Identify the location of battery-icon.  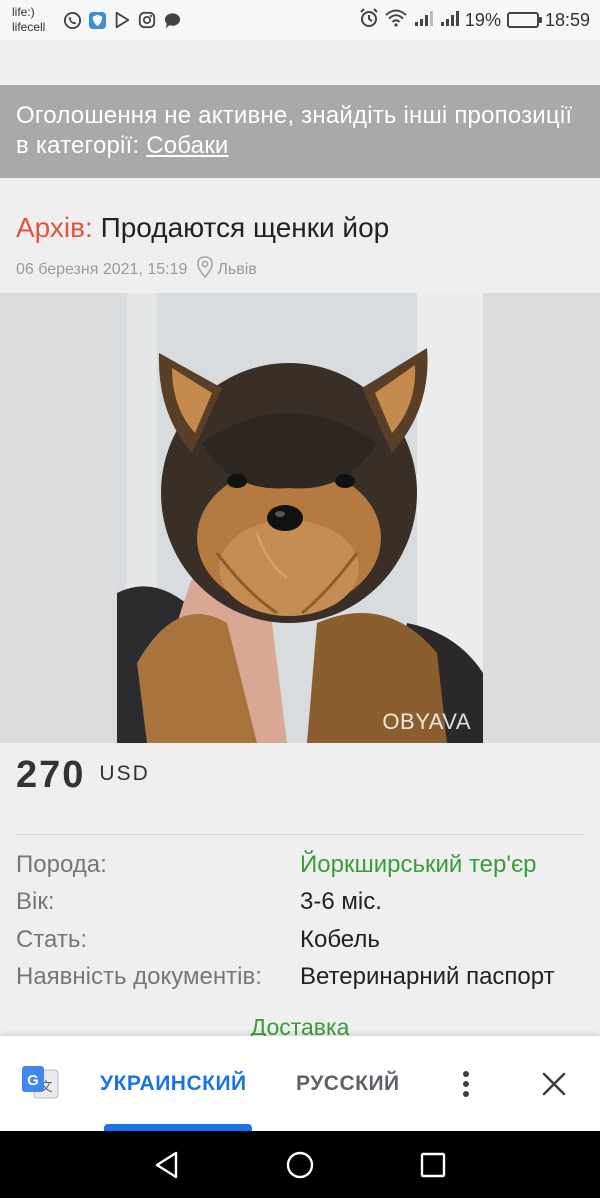
(524, 20).